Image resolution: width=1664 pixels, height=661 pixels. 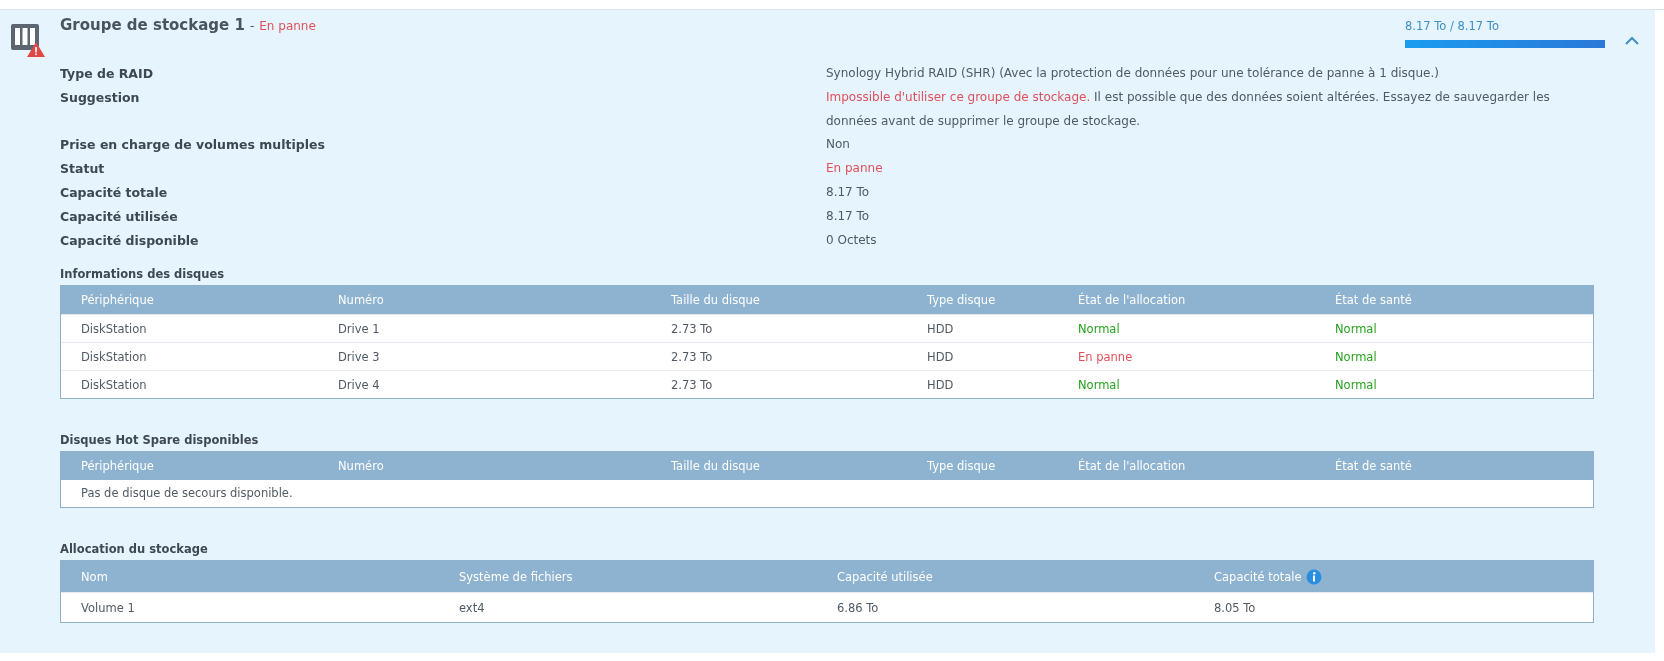 I want to click on info-value: 0 Octets, so click(x=852, y=240).